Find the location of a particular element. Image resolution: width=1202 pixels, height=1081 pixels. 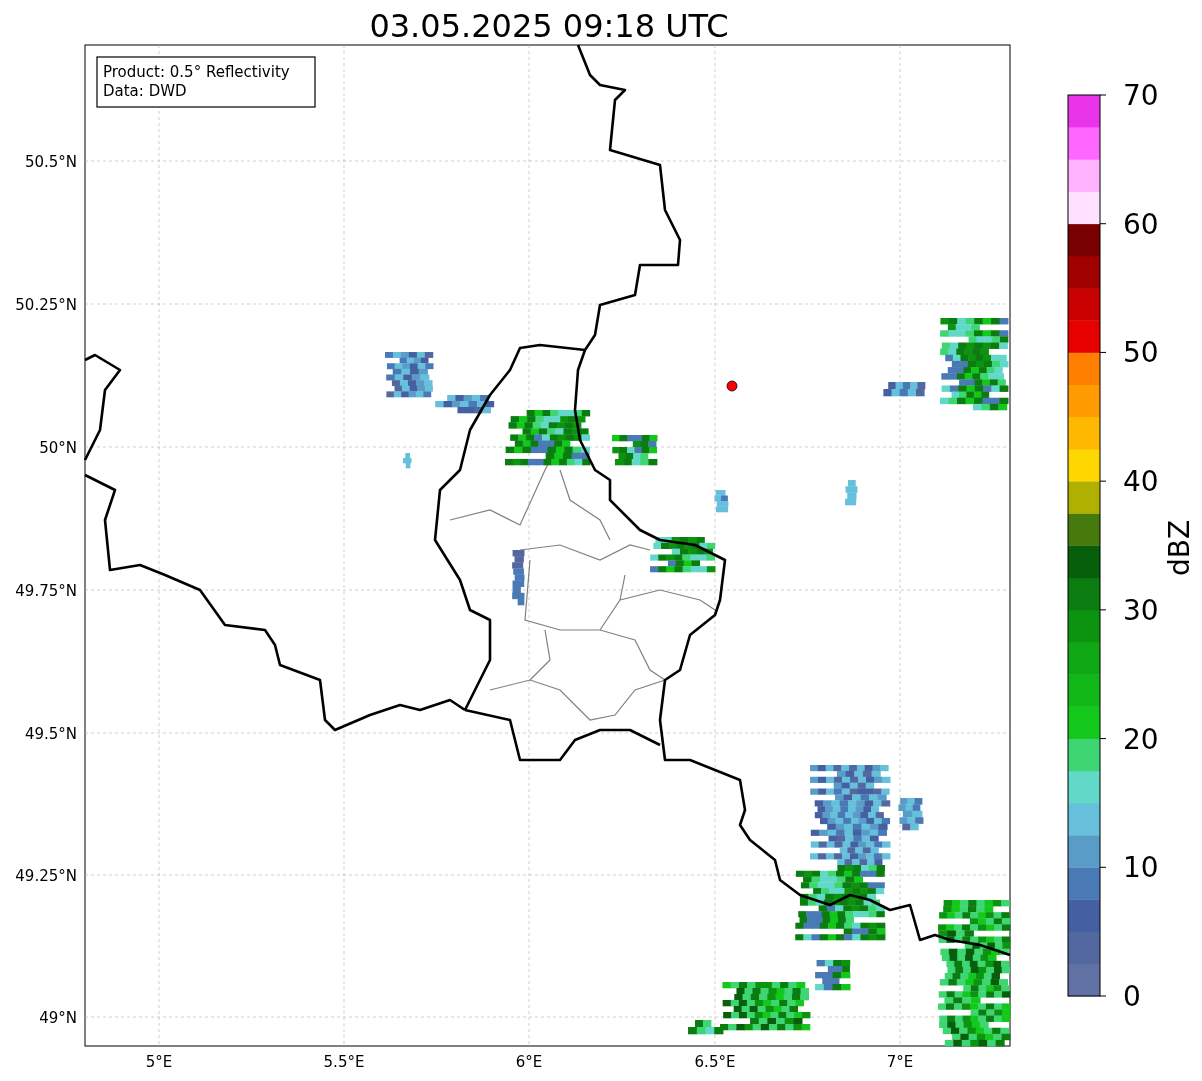

axis-tick-label: 50°N is located at coordinates (58, 448).